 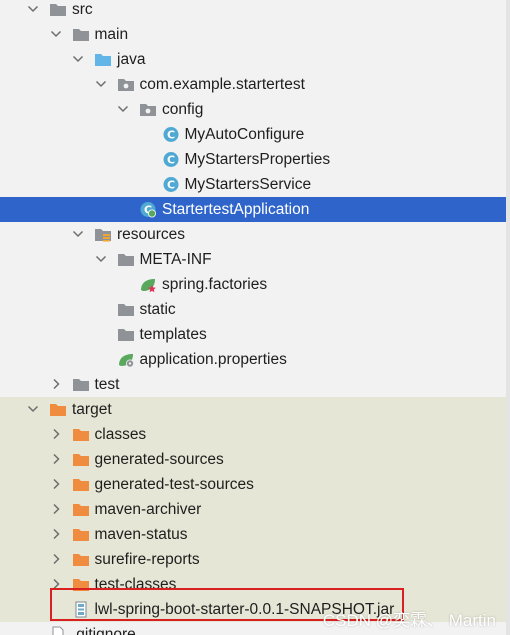 What do you see at coordinates (255, 109) in the screenshot?
I see `tree-item-config: config` at bounding box center [255, 109].